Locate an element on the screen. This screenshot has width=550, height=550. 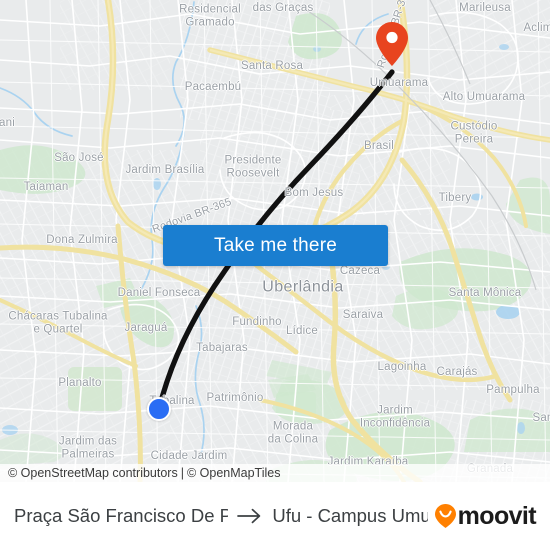
arrow-right-icon is located at coordinates (249, 516).